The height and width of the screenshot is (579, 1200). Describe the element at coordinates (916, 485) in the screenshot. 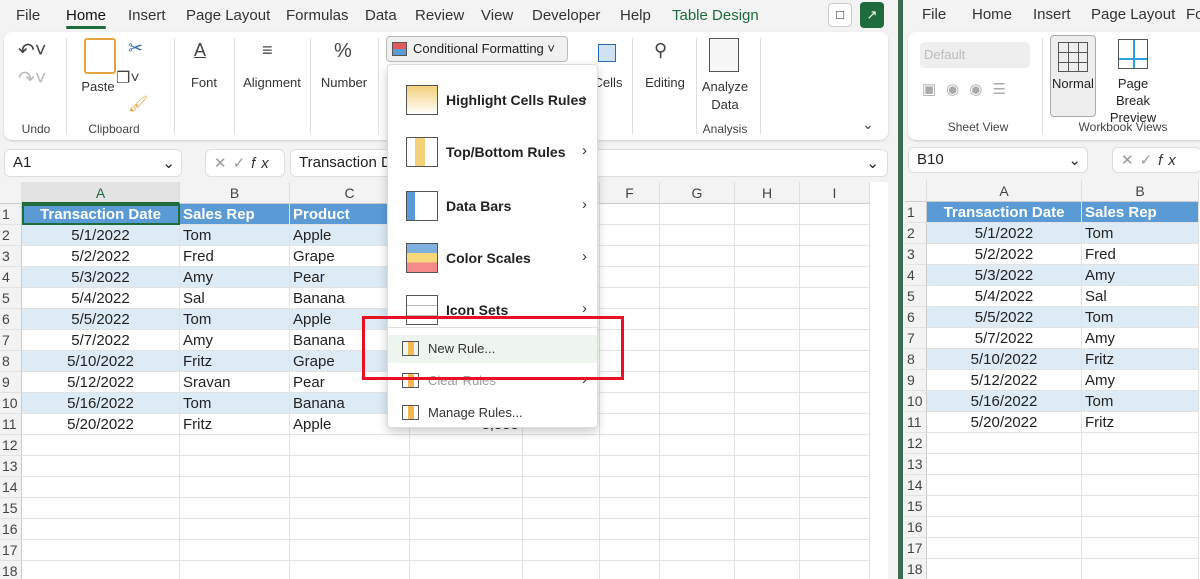

I see `row-header: 14` at that location.